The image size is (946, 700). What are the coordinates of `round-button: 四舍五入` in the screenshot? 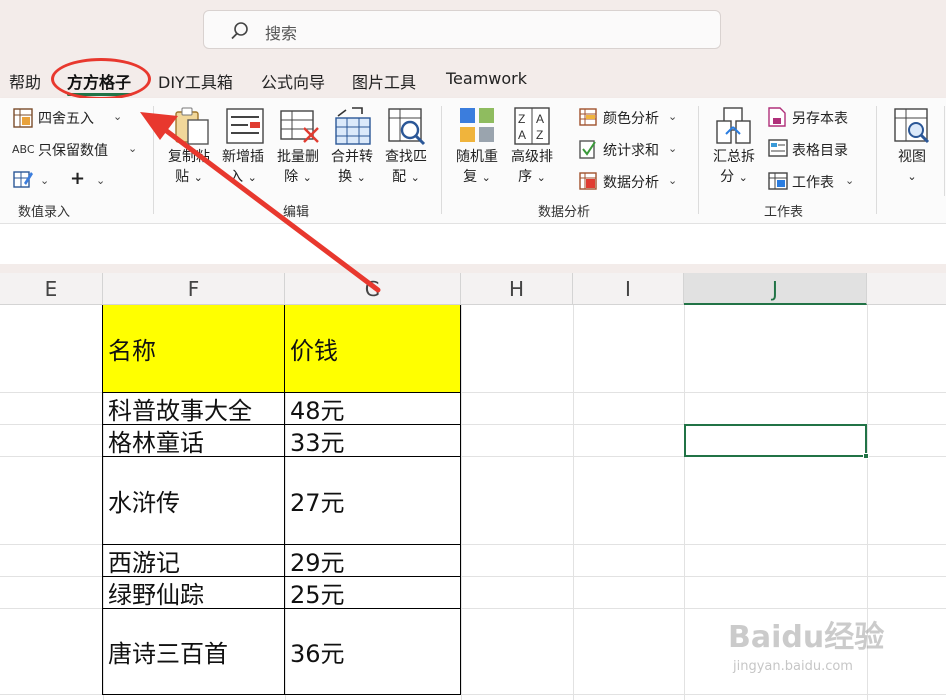 It's located at (66, 118).